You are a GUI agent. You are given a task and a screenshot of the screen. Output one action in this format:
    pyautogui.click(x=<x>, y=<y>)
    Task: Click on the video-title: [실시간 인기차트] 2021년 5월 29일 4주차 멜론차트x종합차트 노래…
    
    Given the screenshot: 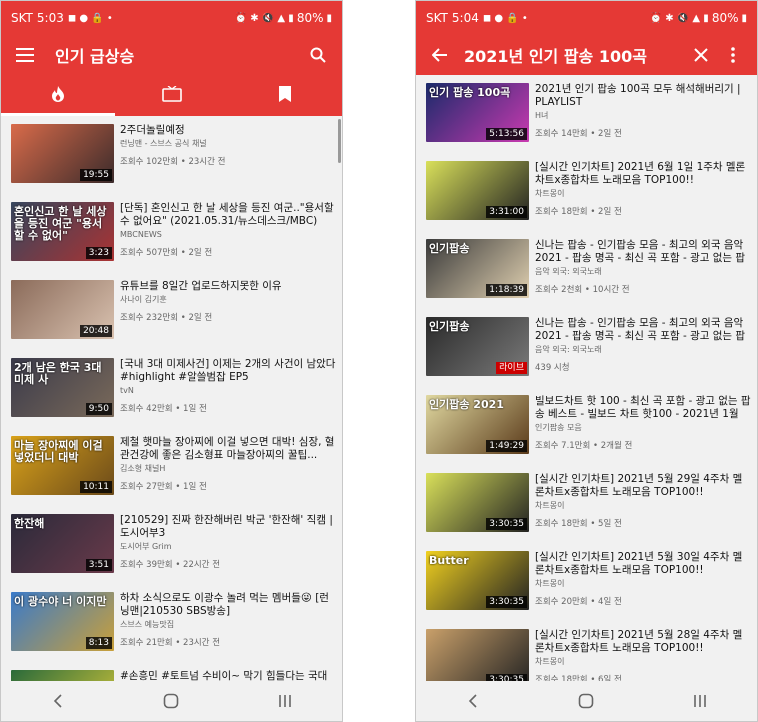 What is the action you would take?
    pyautogui.click(x=643, y=486)
    